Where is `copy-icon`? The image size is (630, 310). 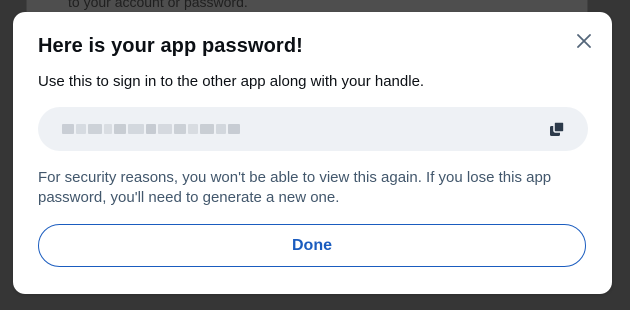 copy-icon is located at coordinates (557, 129).